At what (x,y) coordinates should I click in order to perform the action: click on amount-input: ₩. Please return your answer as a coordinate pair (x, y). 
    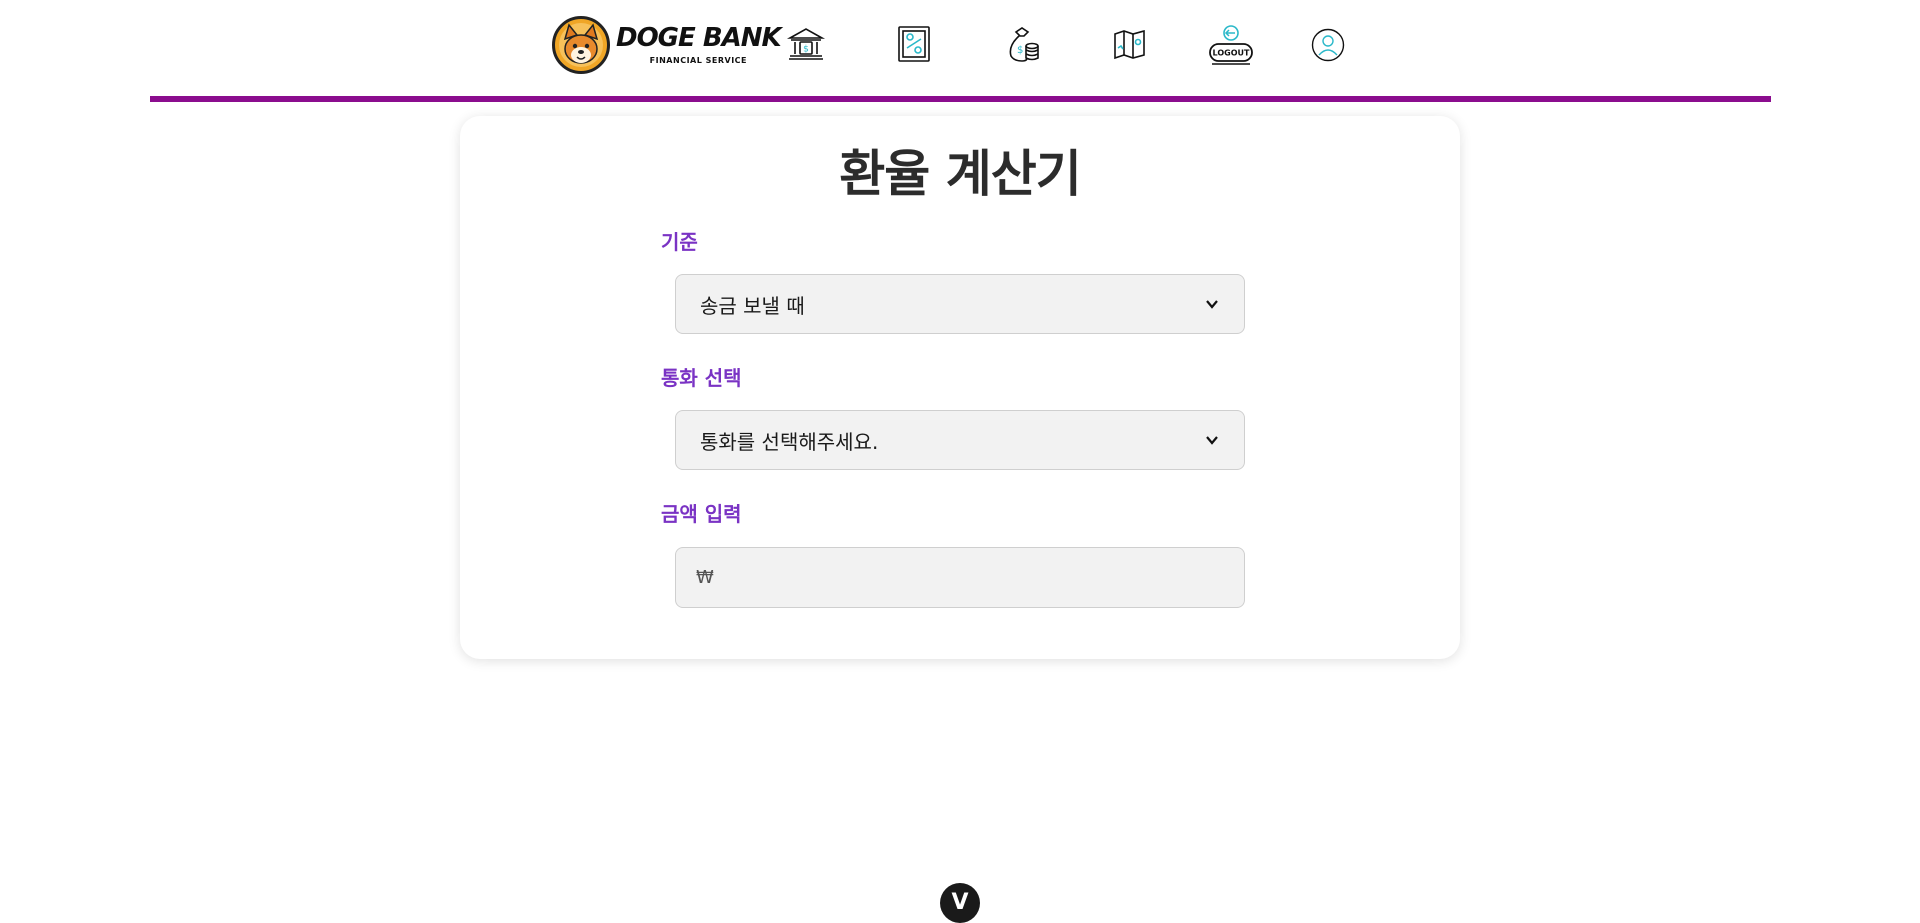
    Looking at the image, I should click on (960, 577).